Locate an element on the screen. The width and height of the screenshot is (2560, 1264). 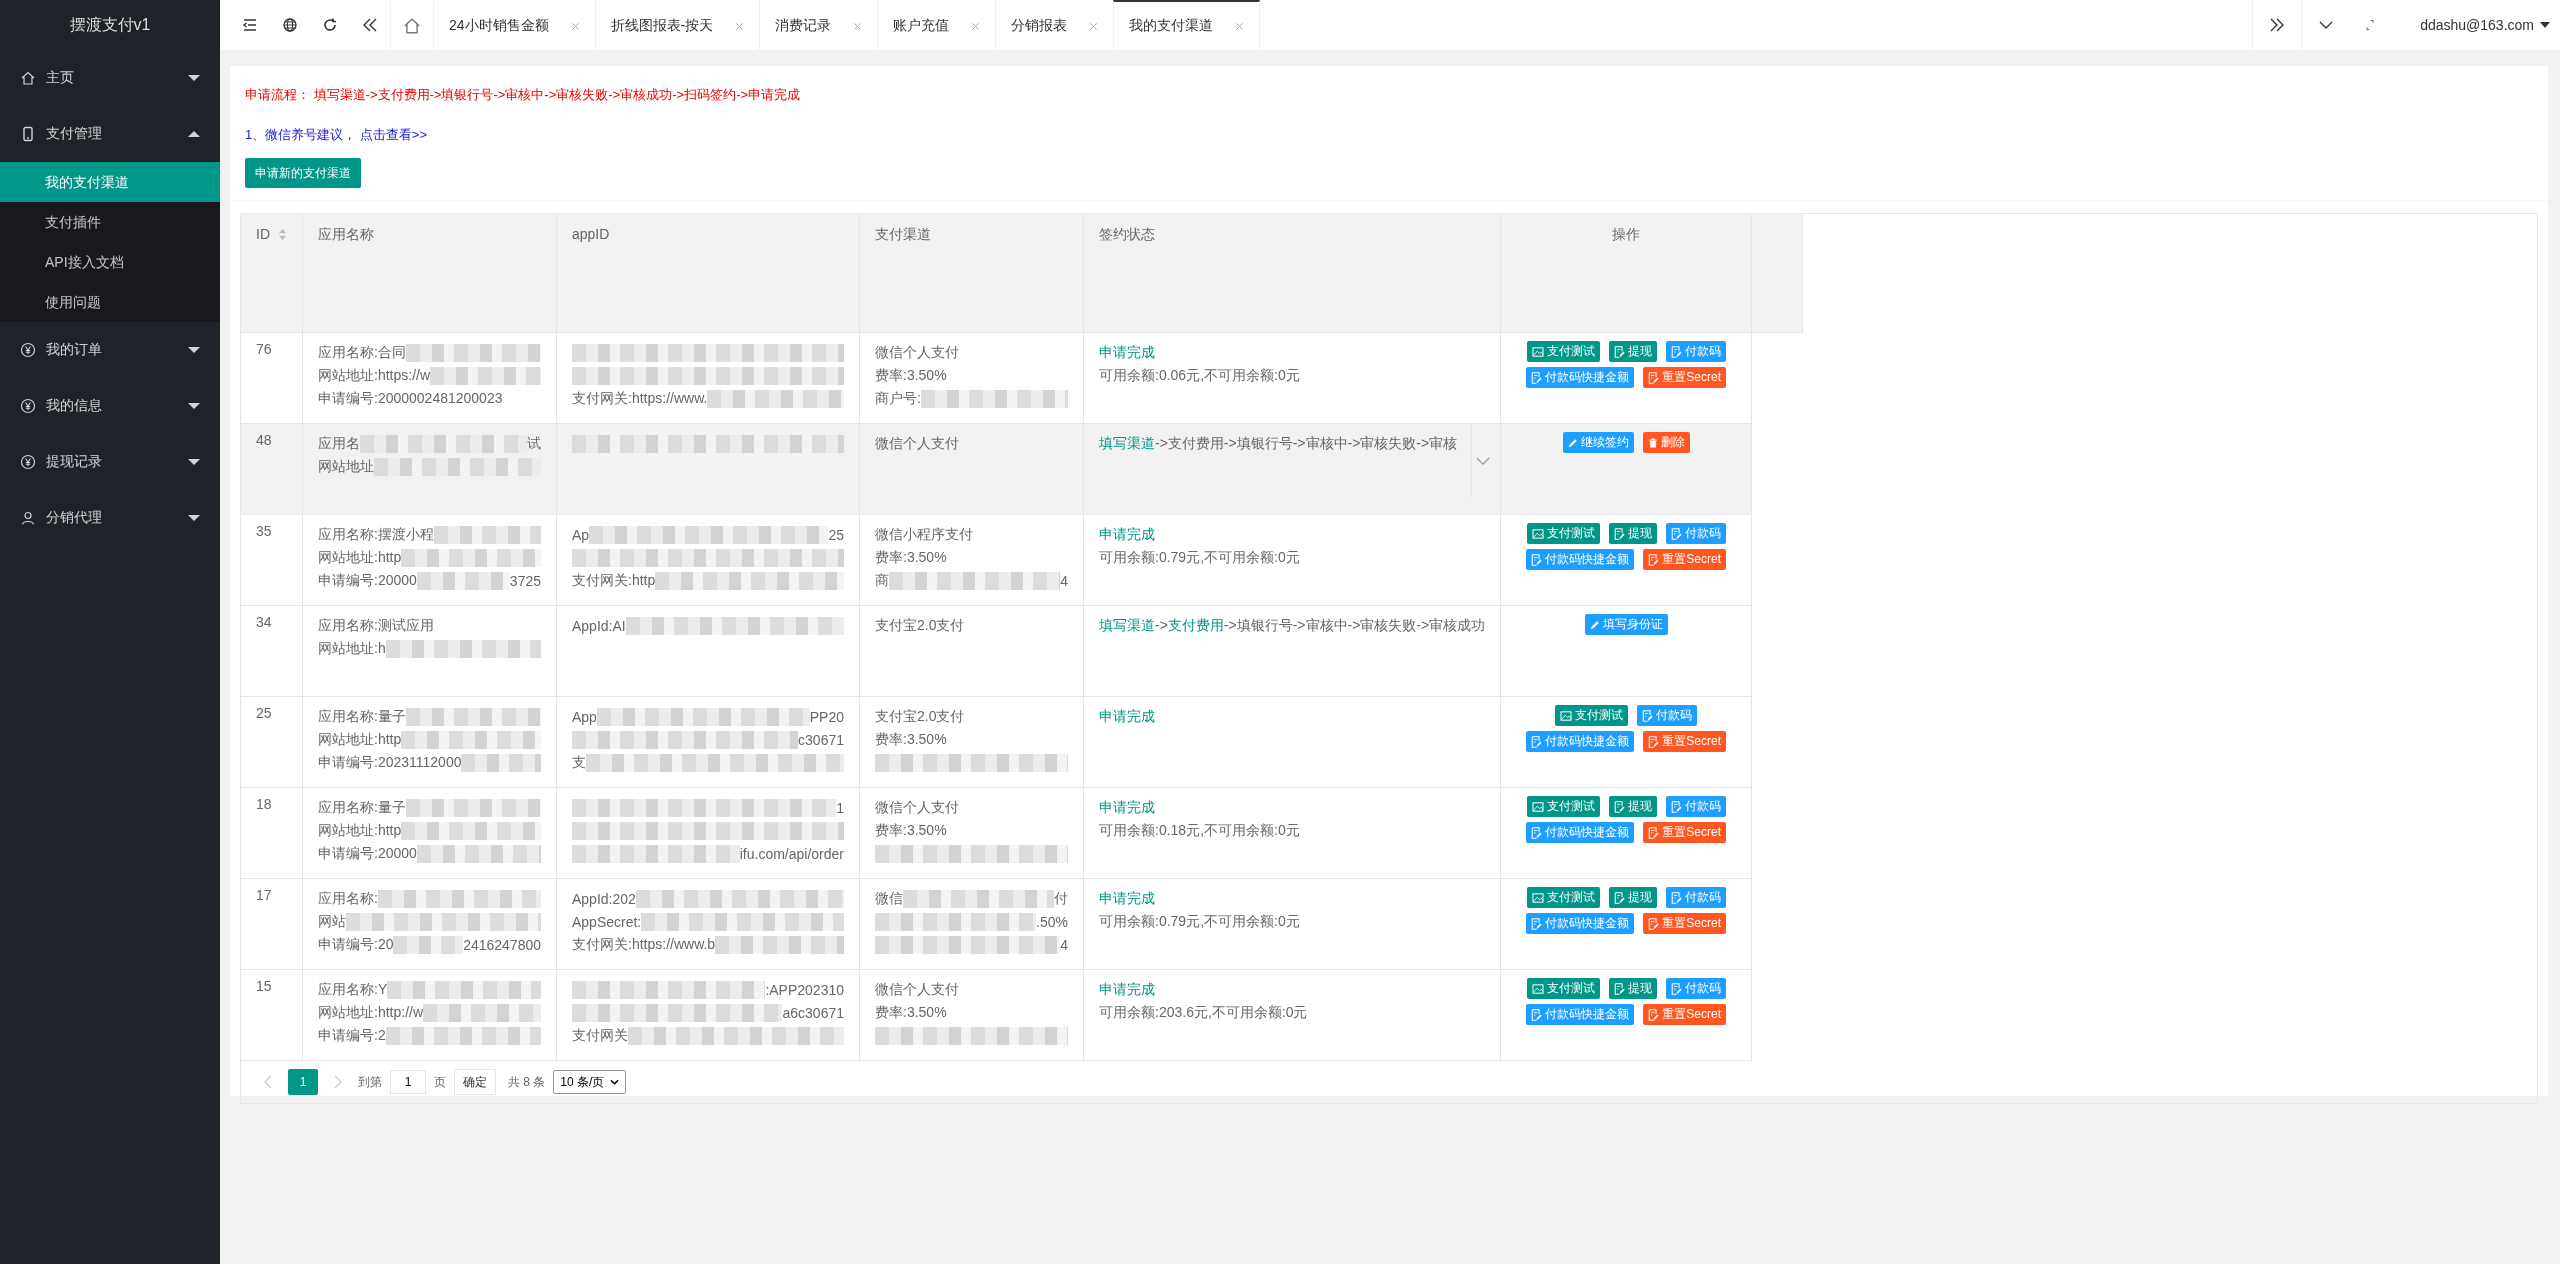
cell-text: :APP202310 is located at coordinates (804, 989).